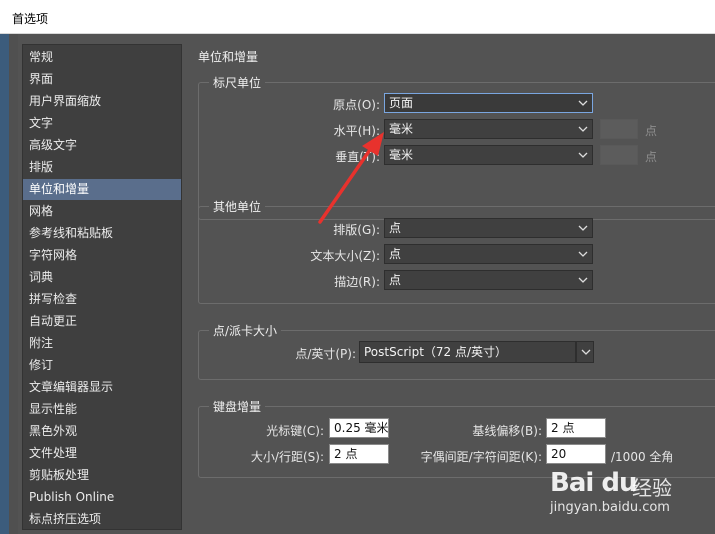  What do you see at coordinates (651, 131) in the screenshot?
I see `horizontal-unit: 点` at bounding box center [651, 131].